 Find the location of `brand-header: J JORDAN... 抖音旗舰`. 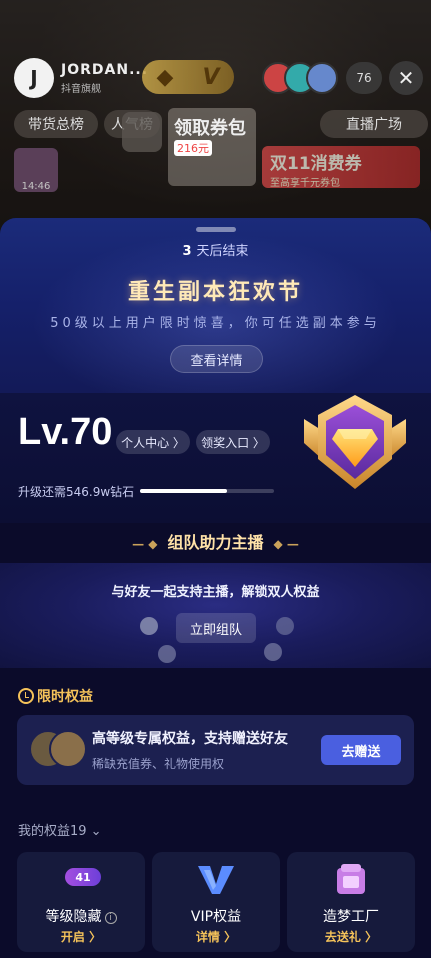

brand-header: J JORDAN... 抖音旗舰 is located at coordinates (88, 78).